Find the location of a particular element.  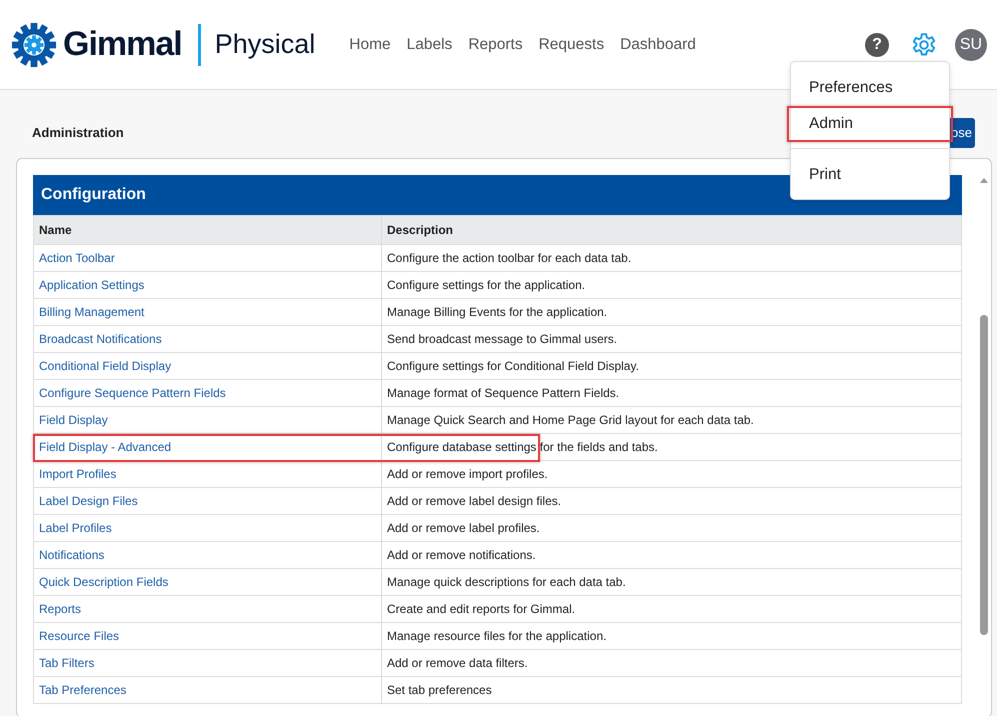

nav-link: Labels is located at coordinates (429, 45).